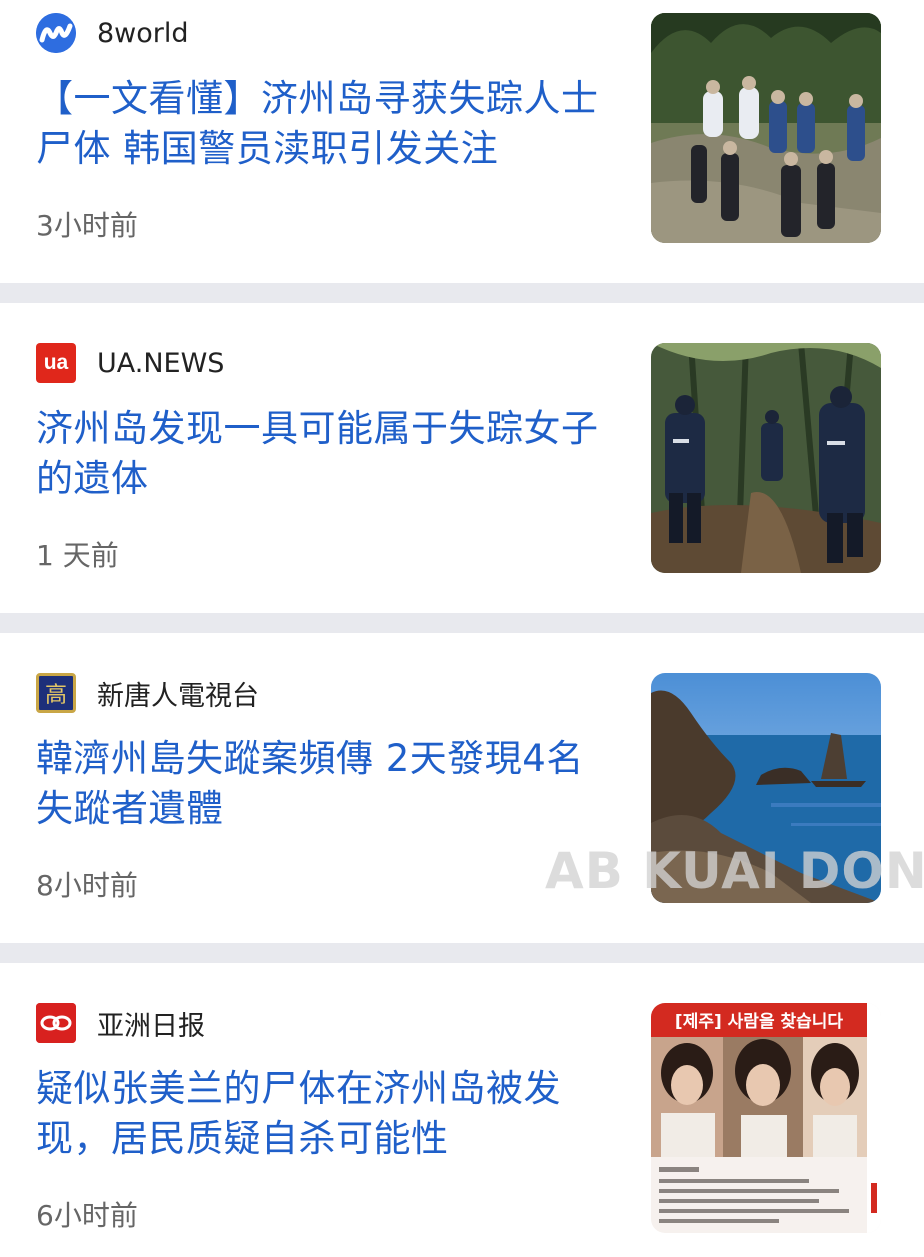 The image size is (924, 1257). What do you see at coordinates (326, 454) in the screenshot?
I see `article-headline: 济州岛发现一具可能属于失踪女子的遗体` at bounding box center [326, 454].